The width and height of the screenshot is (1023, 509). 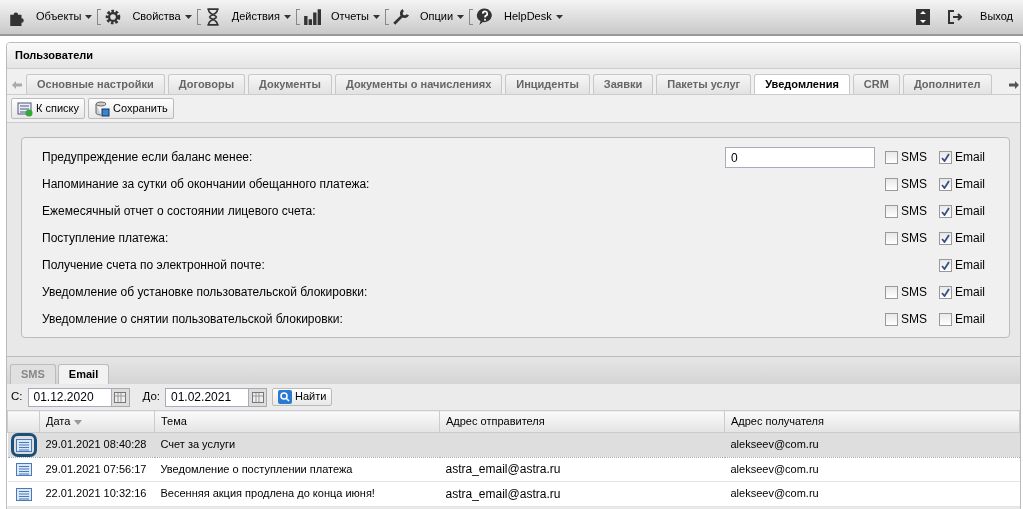 I want to click on from-label: С:, so click(x=17, y=397).